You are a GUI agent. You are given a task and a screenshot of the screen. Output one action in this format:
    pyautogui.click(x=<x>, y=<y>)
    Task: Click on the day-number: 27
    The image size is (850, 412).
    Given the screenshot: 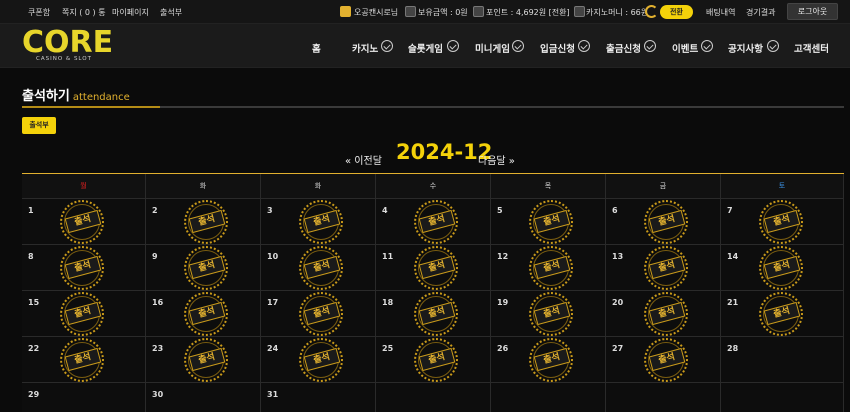 What is the action you would take?
    pyautogui.click(x=618, y=348)
    